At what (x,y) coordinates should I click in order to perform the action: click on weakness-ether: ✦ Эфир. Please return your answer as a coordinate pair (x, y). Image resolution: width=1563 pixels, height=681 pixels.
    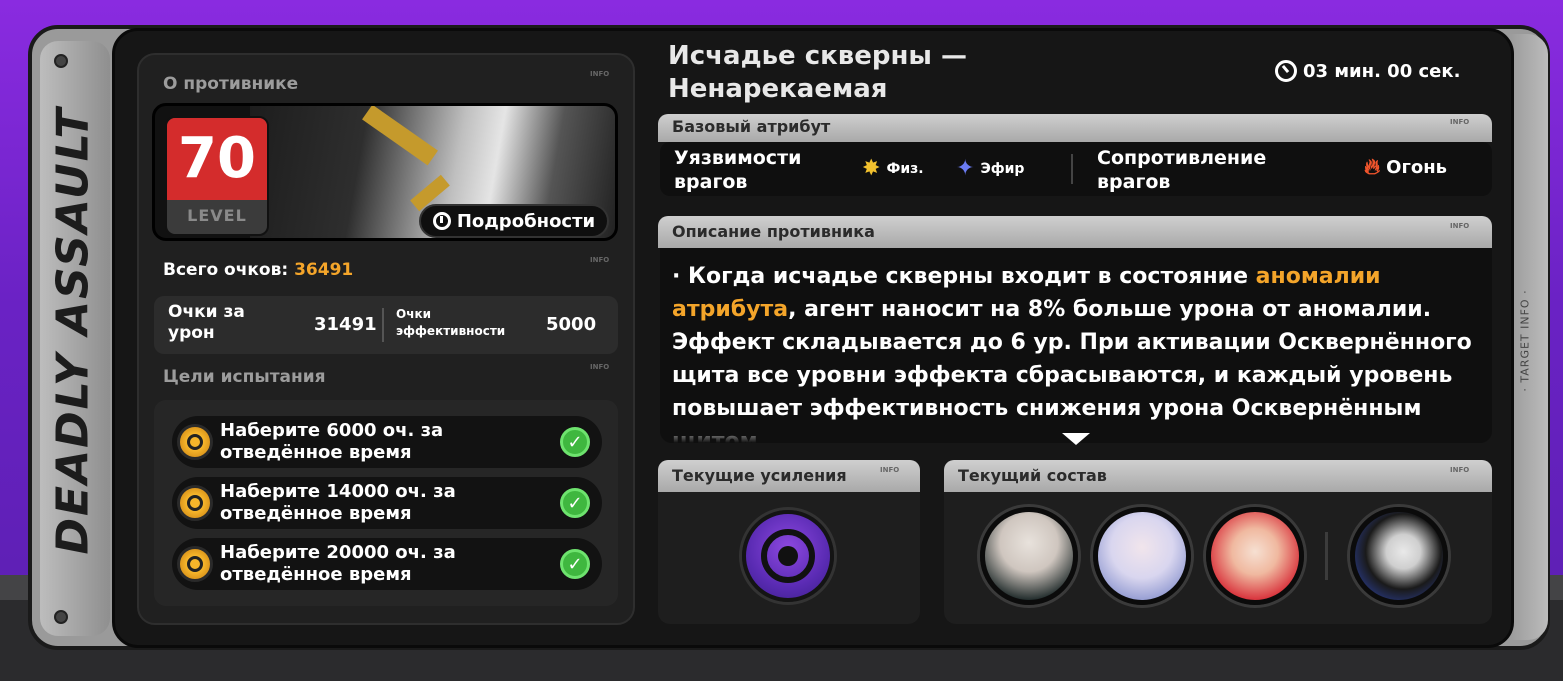
    Looking at the image, I should click on (990, 168).